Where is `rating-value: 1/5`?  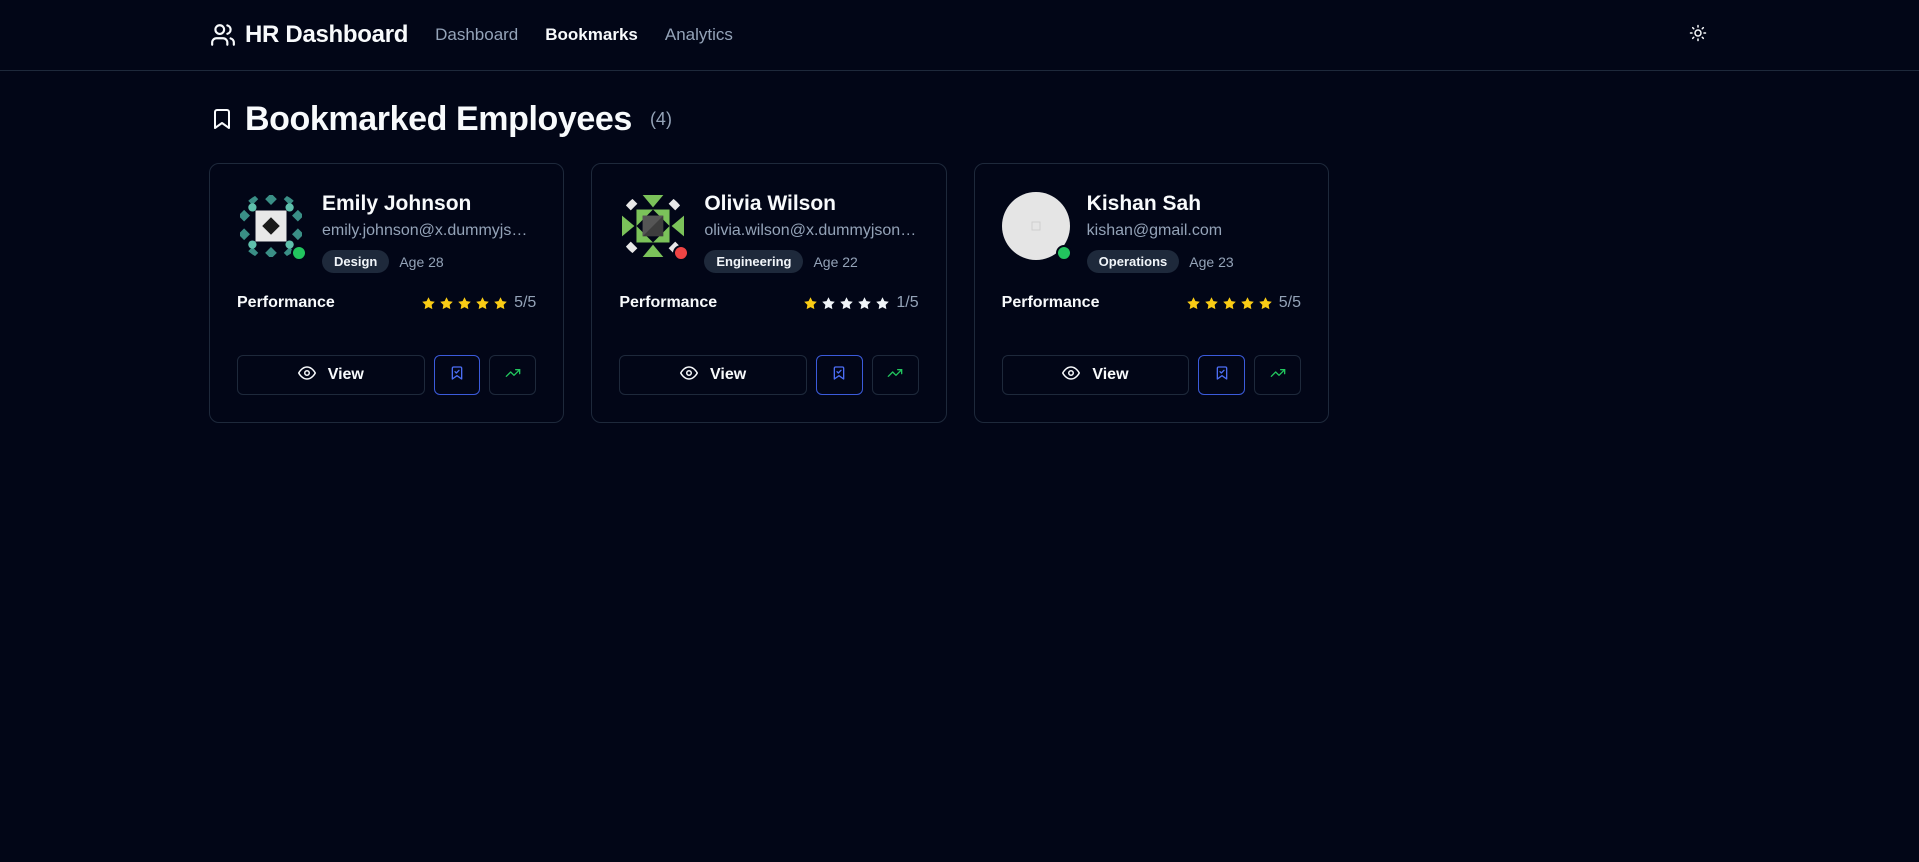
rating-value: 1/5 is located at coordinates (907, 302).